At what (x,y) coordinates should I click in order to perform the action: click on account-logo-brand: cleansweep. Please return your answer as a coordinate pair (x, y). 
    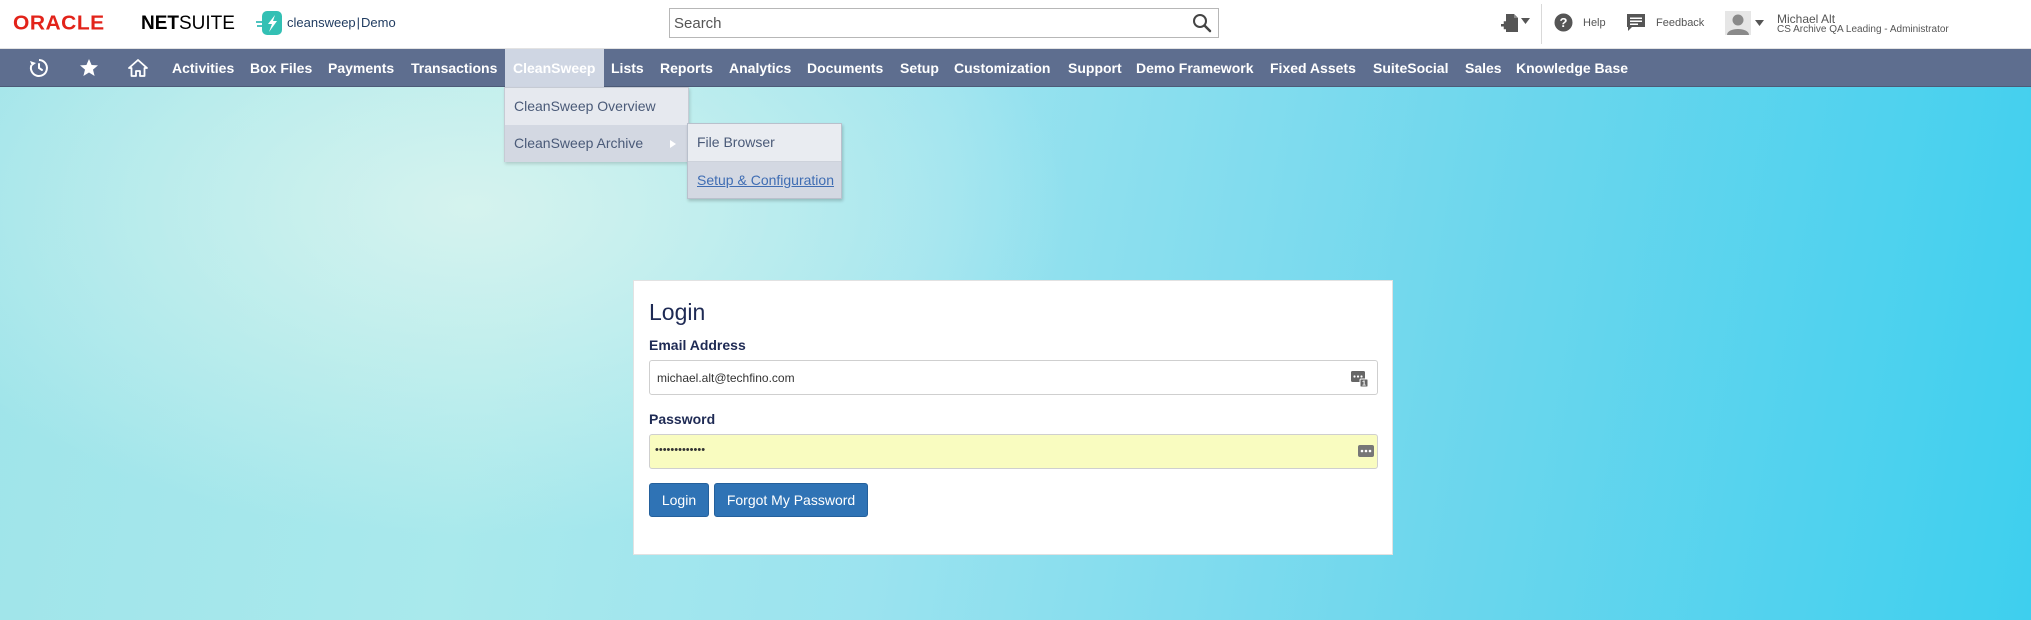
    Looking at the image, I should click on (321, 22).